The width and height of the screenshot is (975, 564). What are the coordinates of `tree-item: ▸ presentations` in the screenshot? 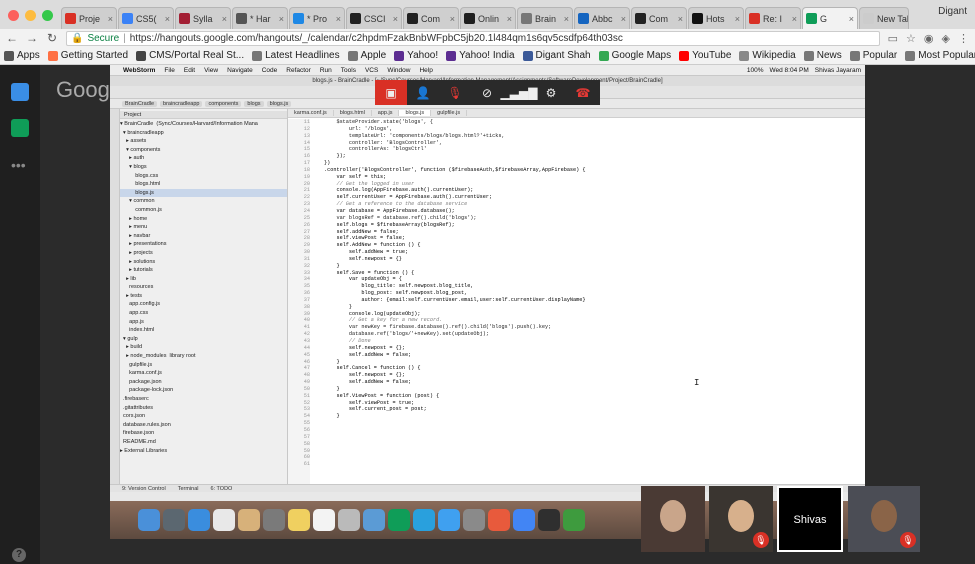 It's located at (203, 244).